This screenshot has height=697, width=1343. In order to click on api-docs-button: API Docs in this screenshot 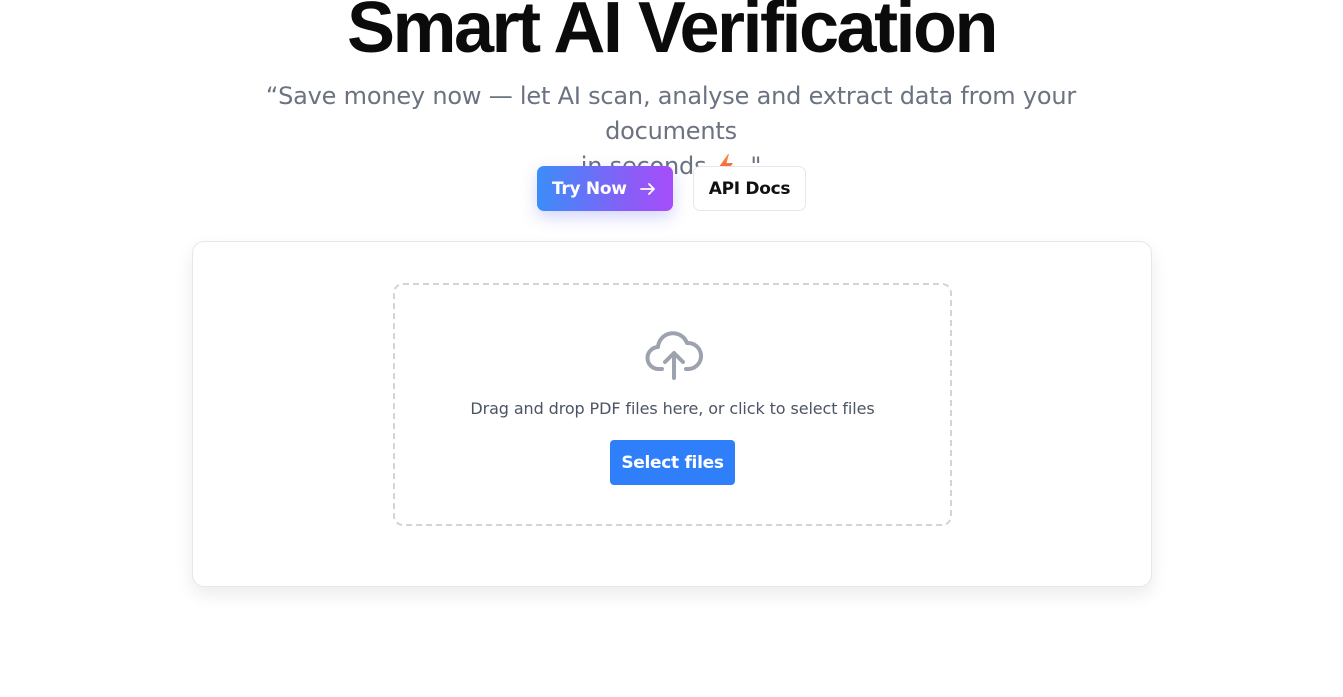, I will do `click(749, 188)`.